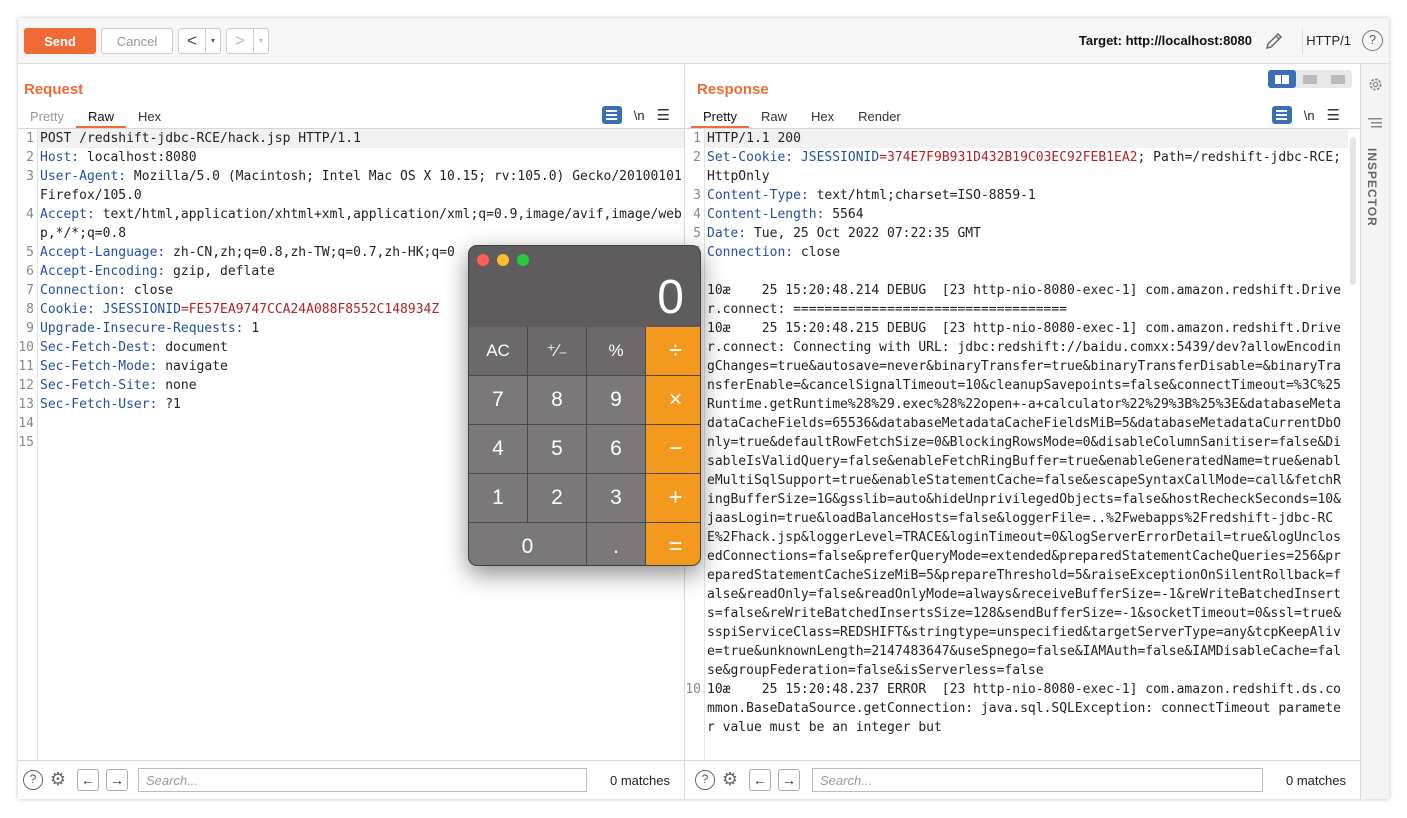  What do you see at coordinates (1026, 214) in the screenshot?
I see `code-text: Content-Length: 5564` at bounding box center [1026, 214].